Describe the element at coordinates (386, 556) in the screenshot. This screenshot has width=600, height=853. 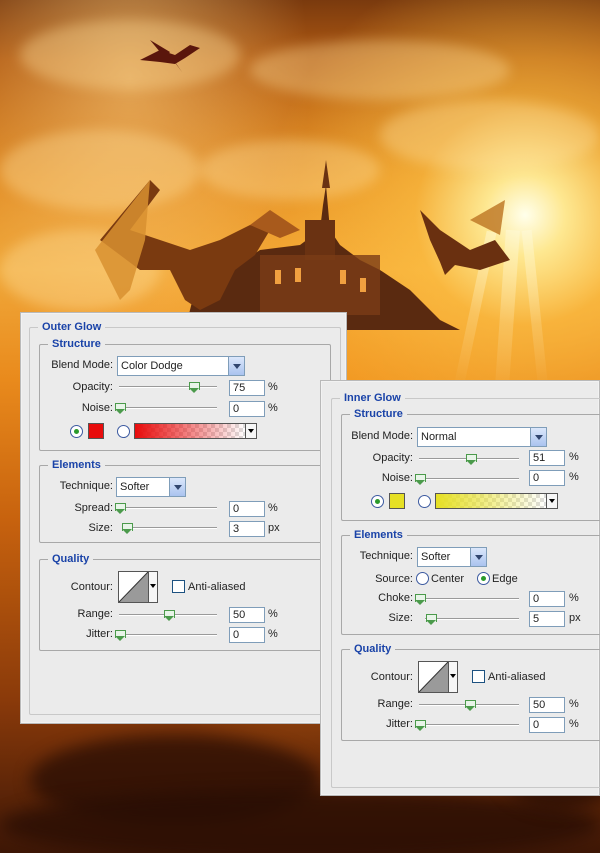
I see `technique-label: Technique:` at that location.